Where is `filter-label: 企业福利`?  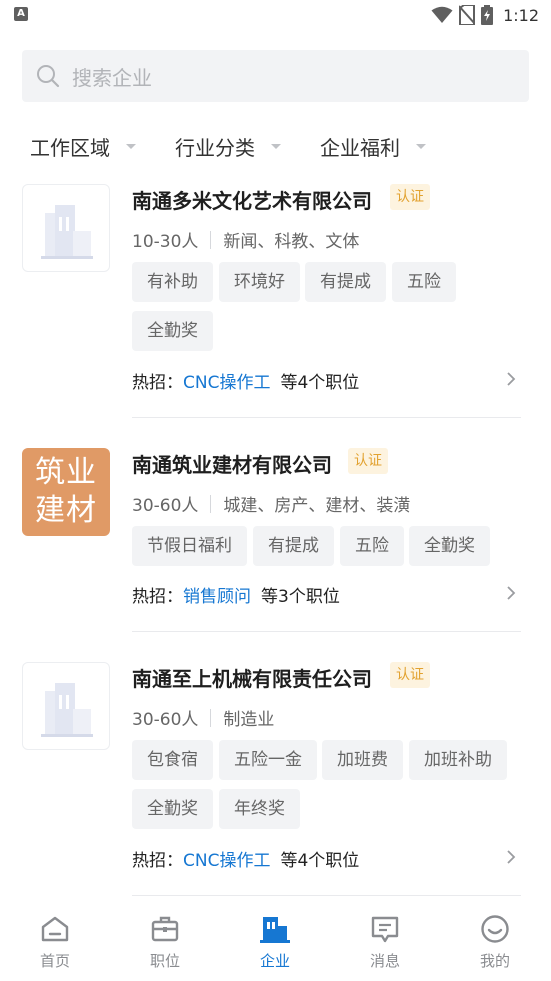 filter-label: 企业福利 is located at coordinates (360, 147).